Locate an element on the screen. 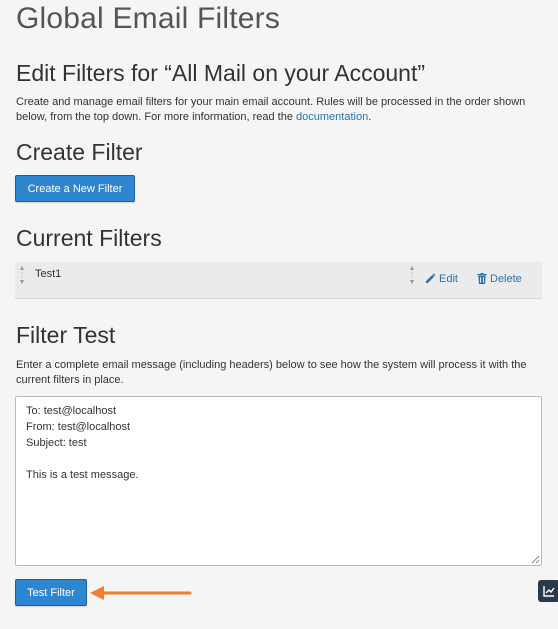 The height and width of the screenshot is (629, 558). delete-filter-link: Delete is located at coordinates (499, 279).